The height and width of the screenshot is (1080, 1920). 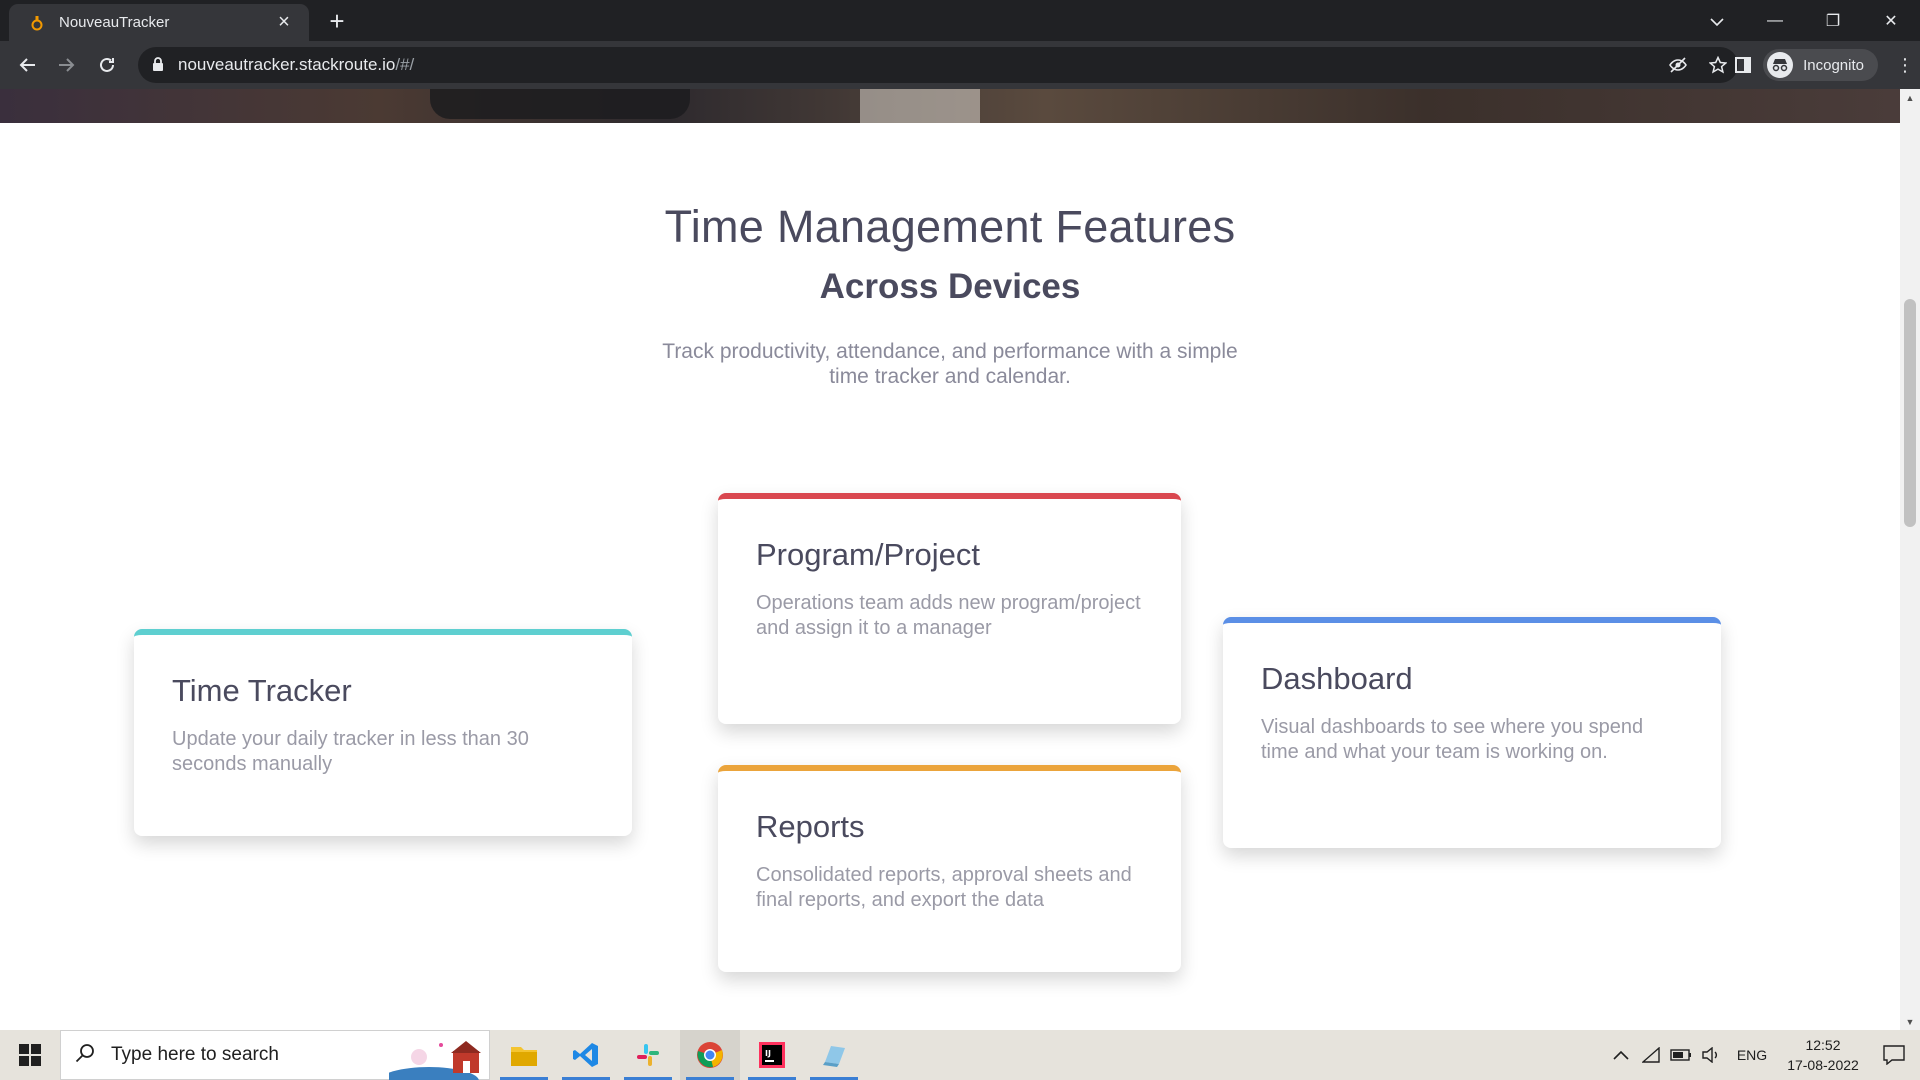 I want to click on url-text: nouveautracker.stackroute.io/#/, so click(x=296, y=65).